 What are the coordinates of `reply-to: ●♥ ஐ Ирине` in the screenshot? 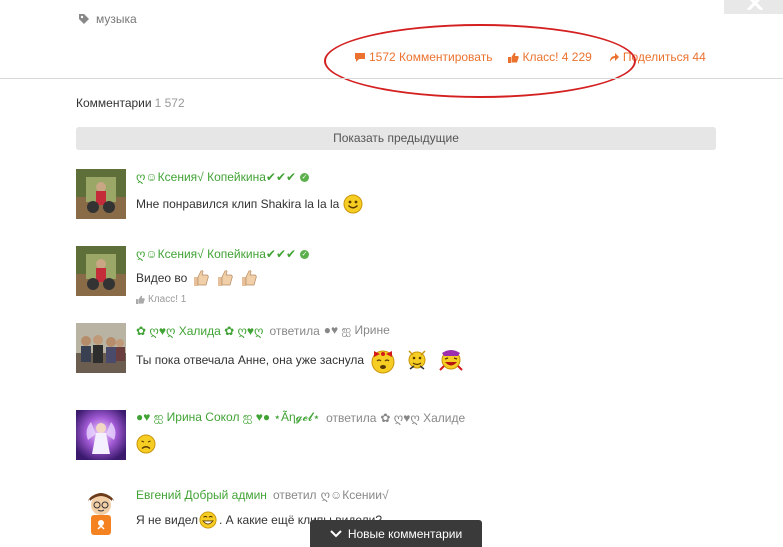 It's located at (357, 331).